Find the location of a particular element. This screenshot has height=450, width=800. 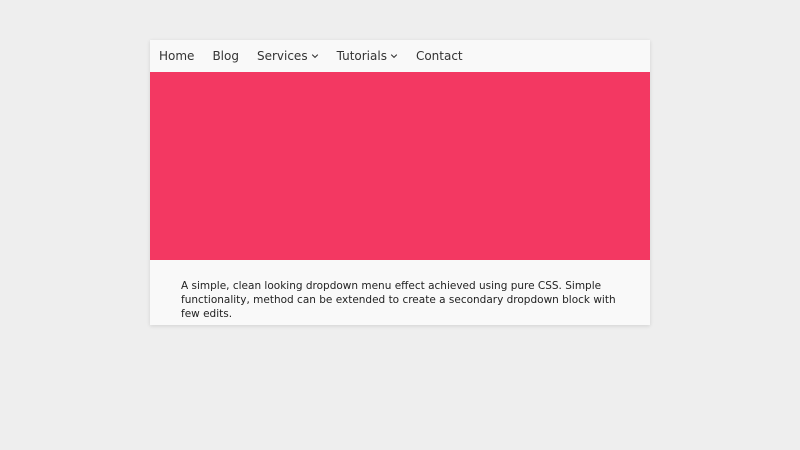

nav-item-home: Home is located at coordinates (176, 56).